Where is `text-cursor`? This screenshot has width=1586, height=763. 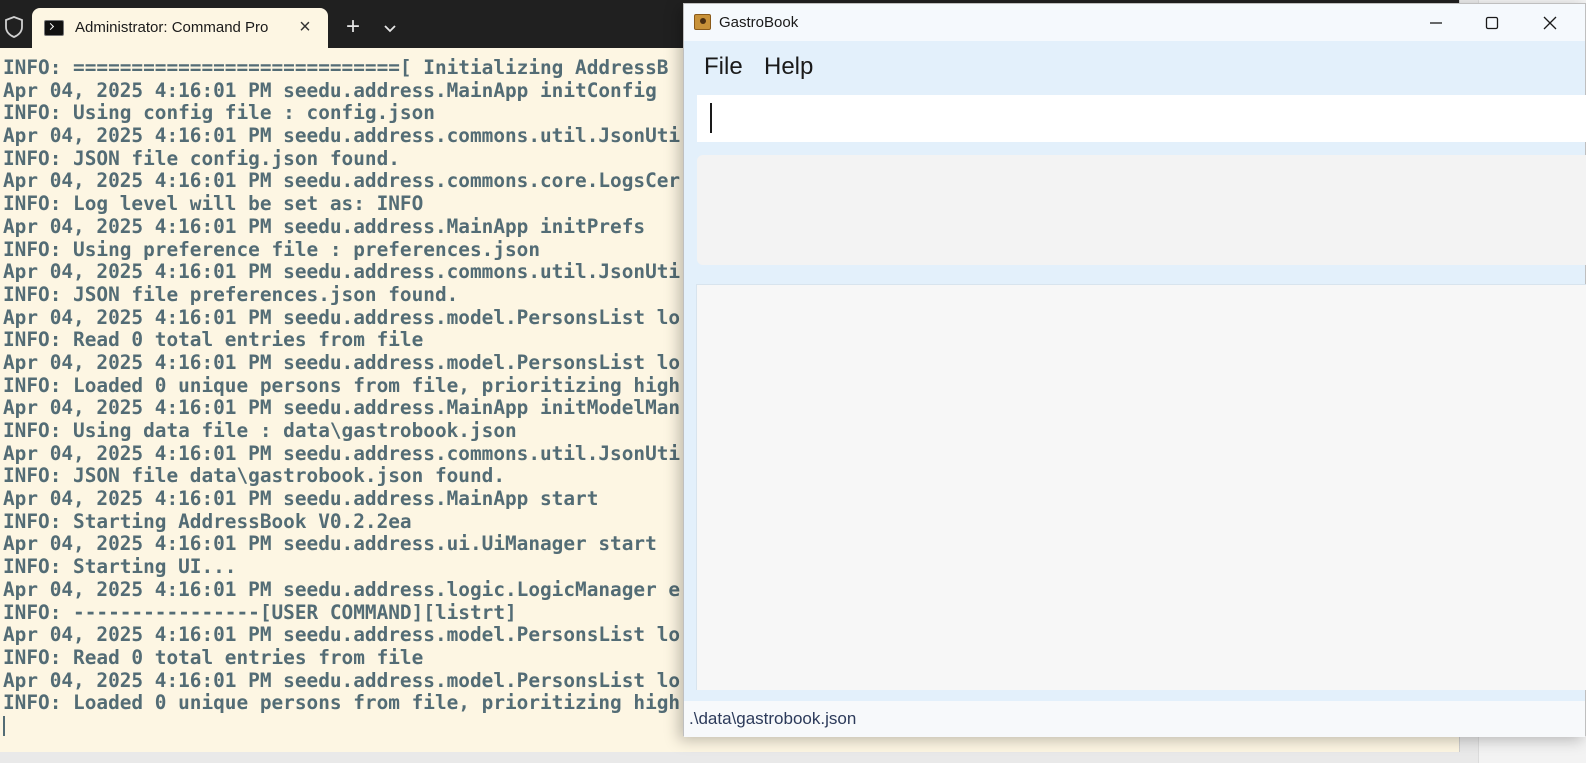
text-cursor is located at coordinates (711, 118).